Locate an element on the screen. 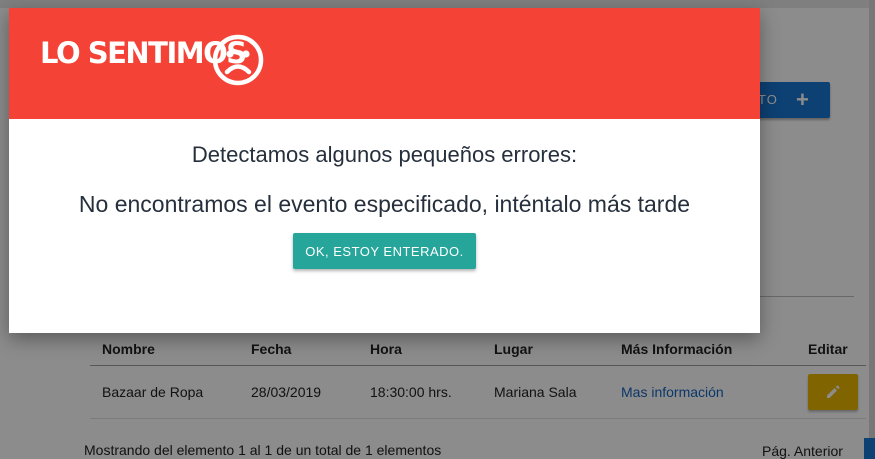  sad-face-icon is located at coordinates (238, 60).